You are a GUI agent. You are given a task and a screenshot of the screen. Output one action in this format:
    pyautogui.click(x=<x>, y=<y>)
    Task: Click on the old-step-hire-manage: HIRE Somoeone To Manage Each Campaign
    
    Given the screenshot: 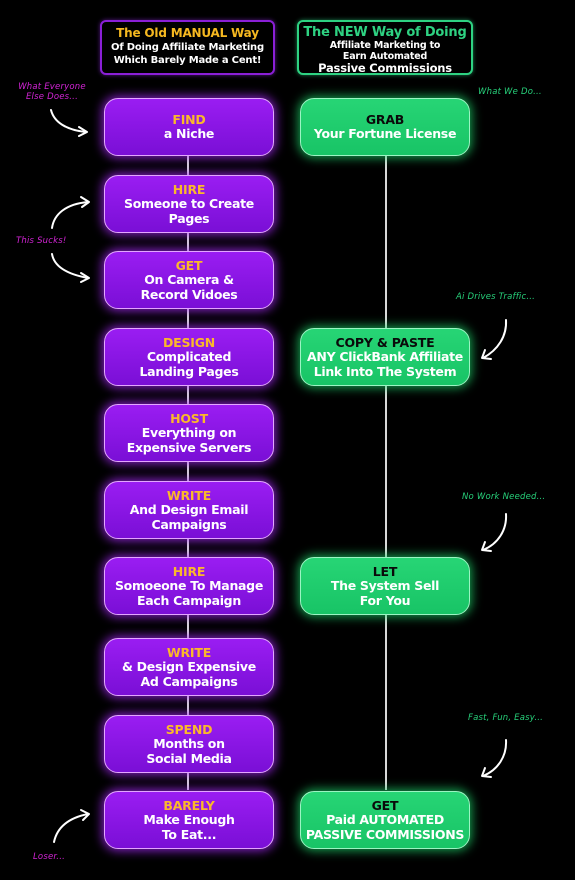 What is the action you would take?
    pyautogui.click(x=189, y=586)
    